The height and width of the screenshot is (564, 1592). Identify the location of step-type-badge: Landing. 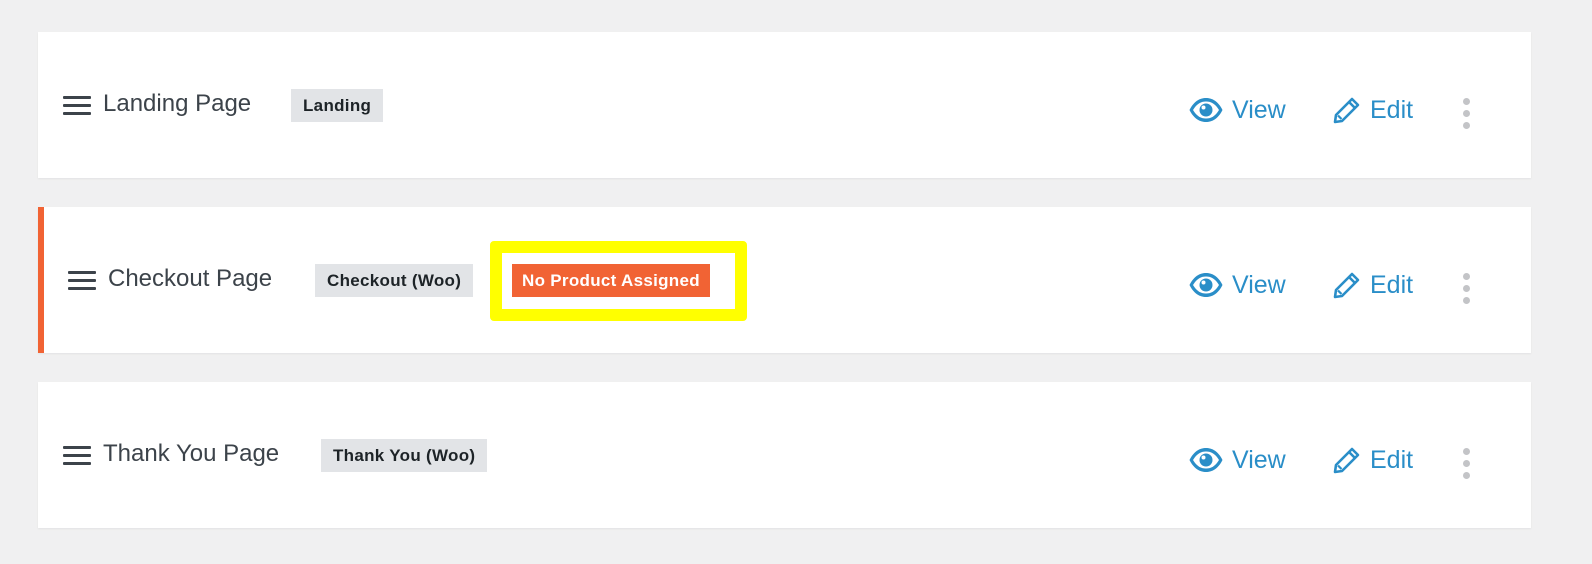
(337, 105).